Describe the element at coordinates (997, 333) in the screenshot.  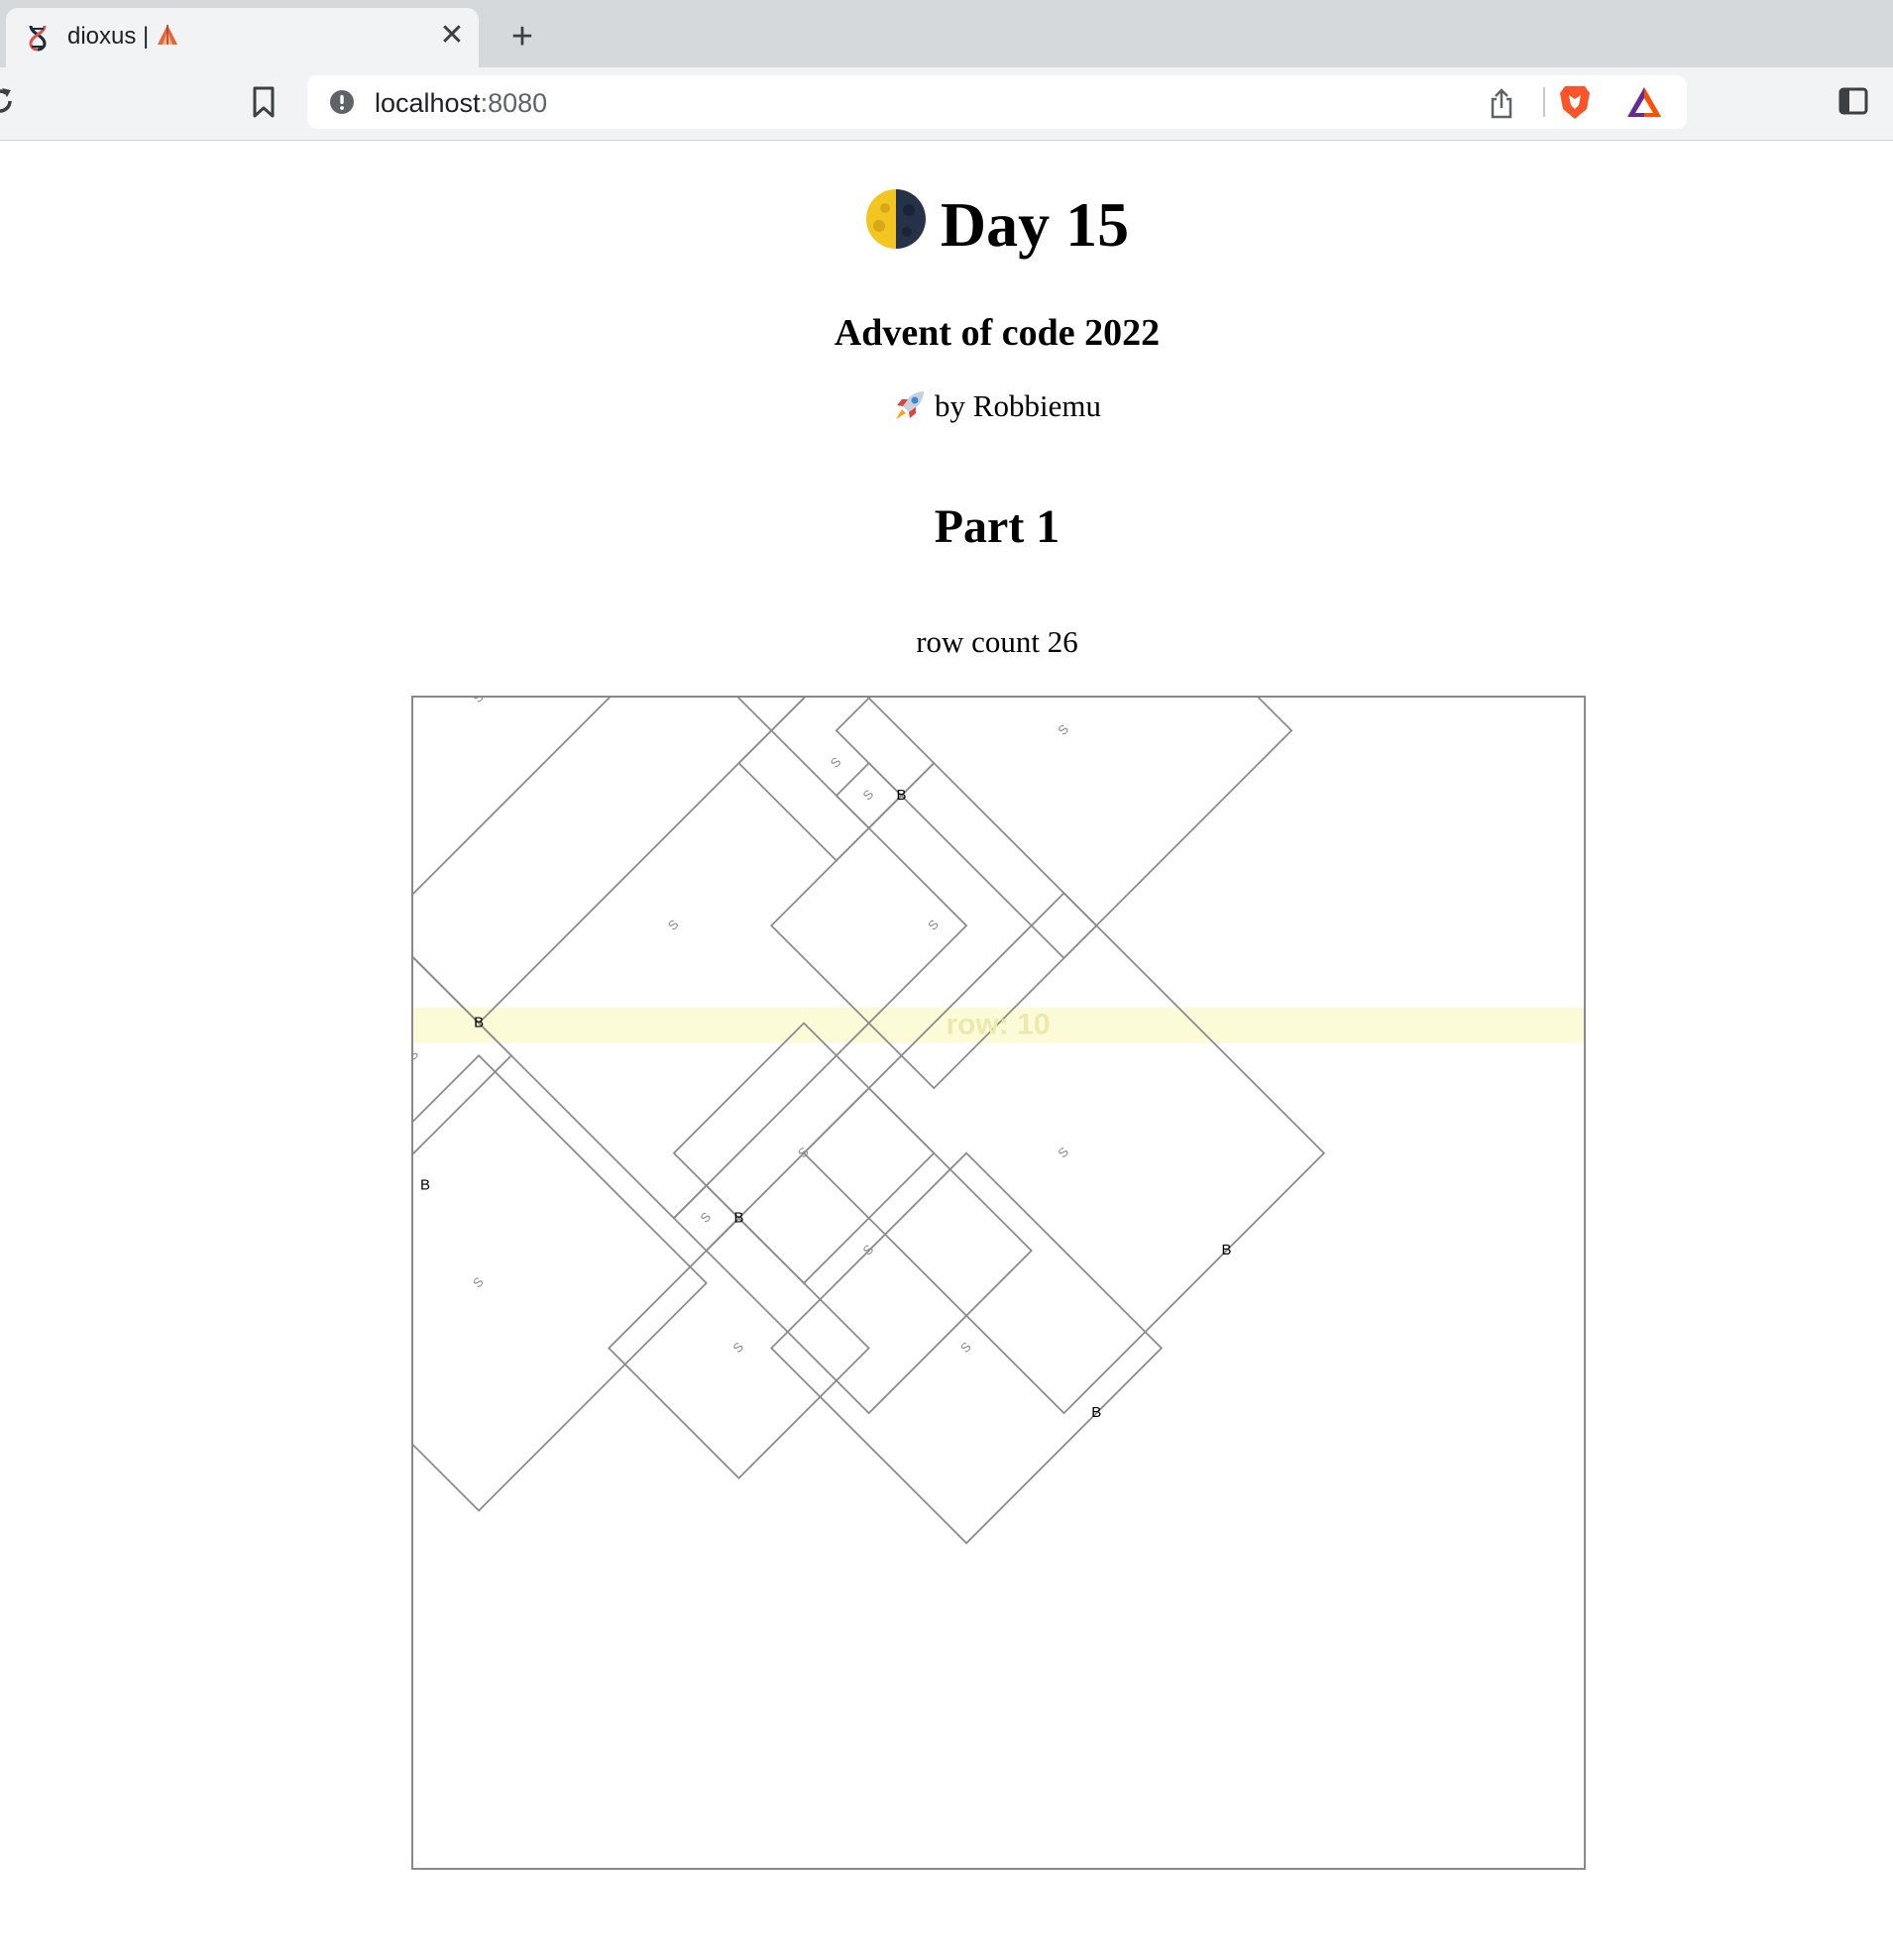
I see `page-subtitle: Advent of code 2022` at that location.